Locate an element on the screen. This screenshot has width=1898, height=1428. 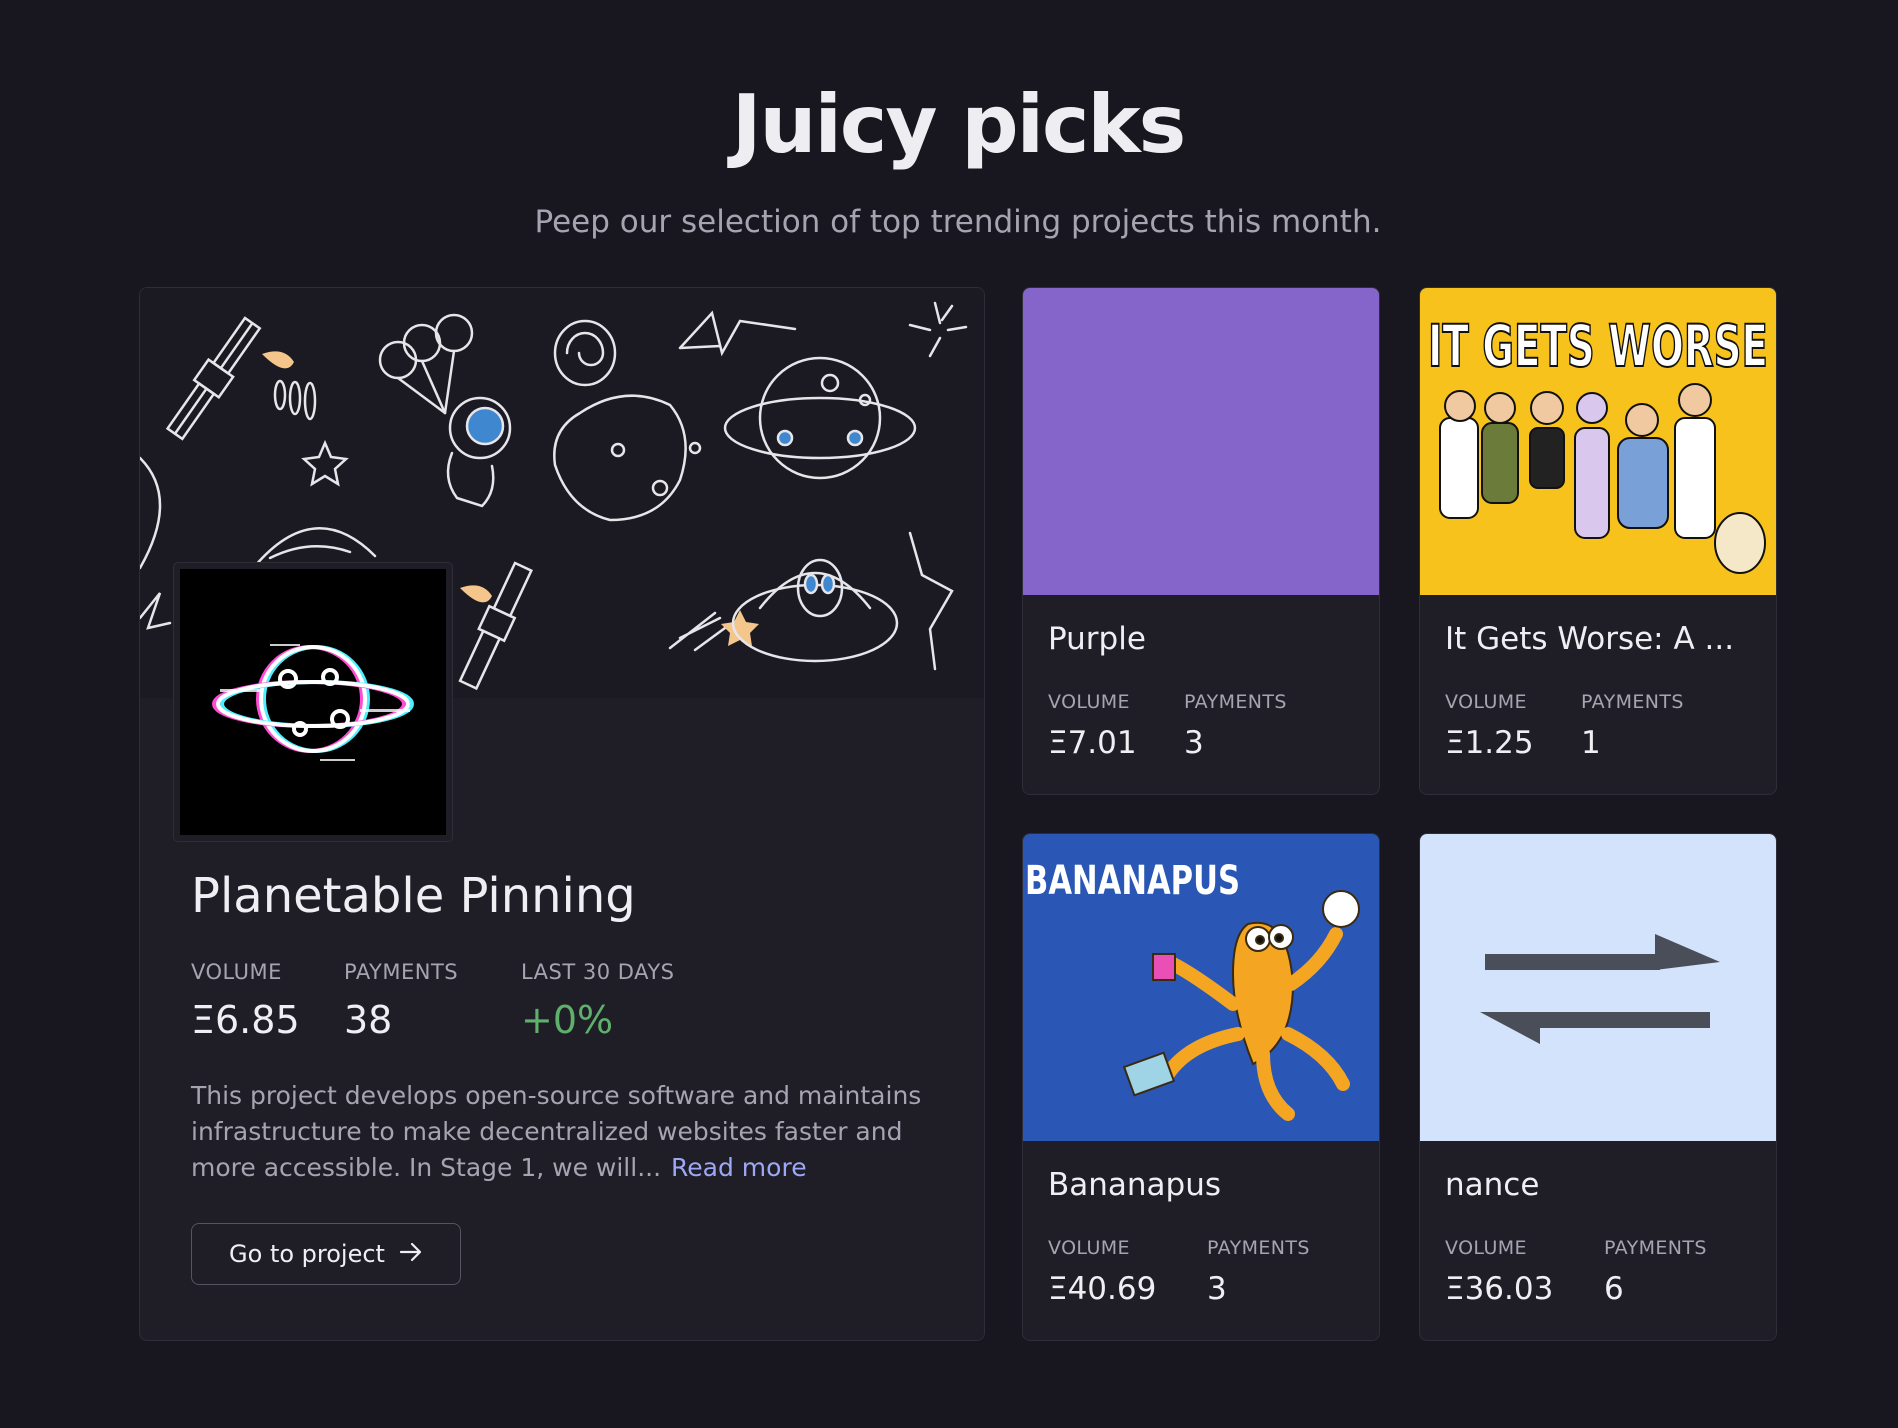
last-30-days-value: +0% is located at coordinates (567, 1020).